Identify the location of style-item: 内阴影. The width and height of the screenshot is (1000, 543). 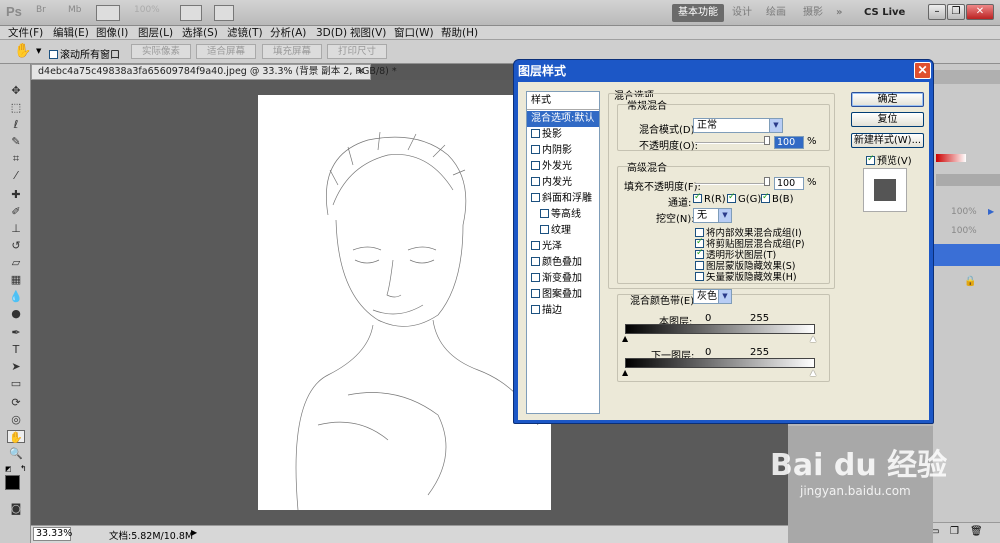
(563, 151).